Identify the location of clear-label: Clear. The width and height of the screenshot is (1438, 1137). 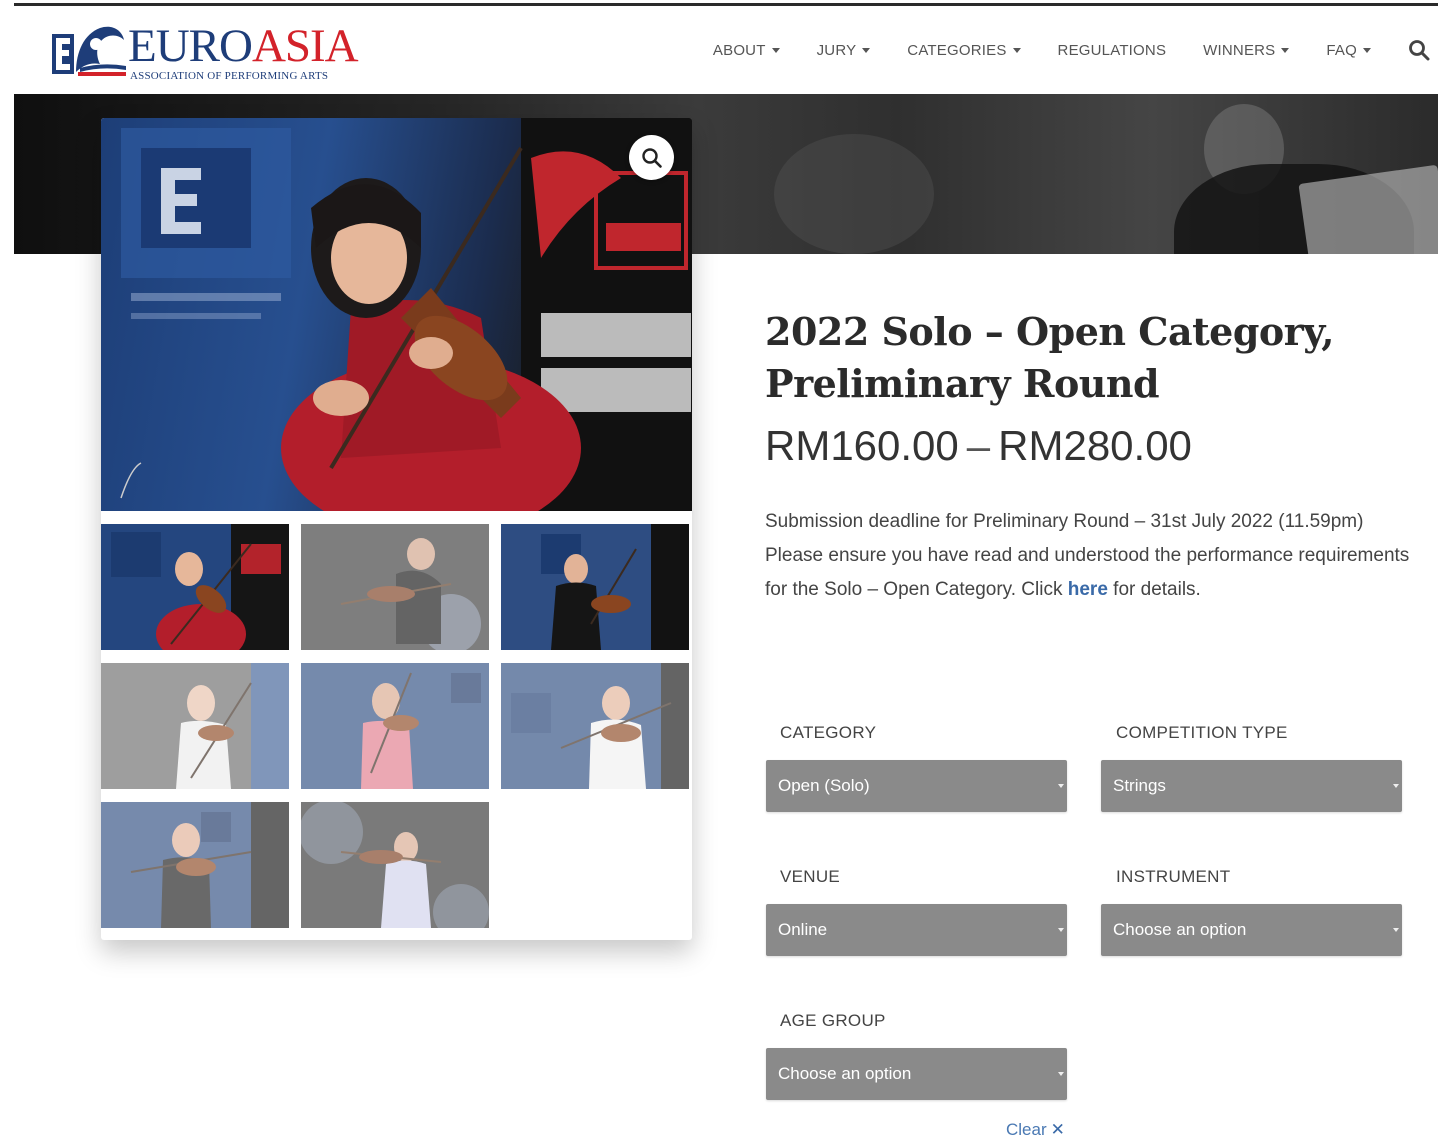
(1026, 1128).